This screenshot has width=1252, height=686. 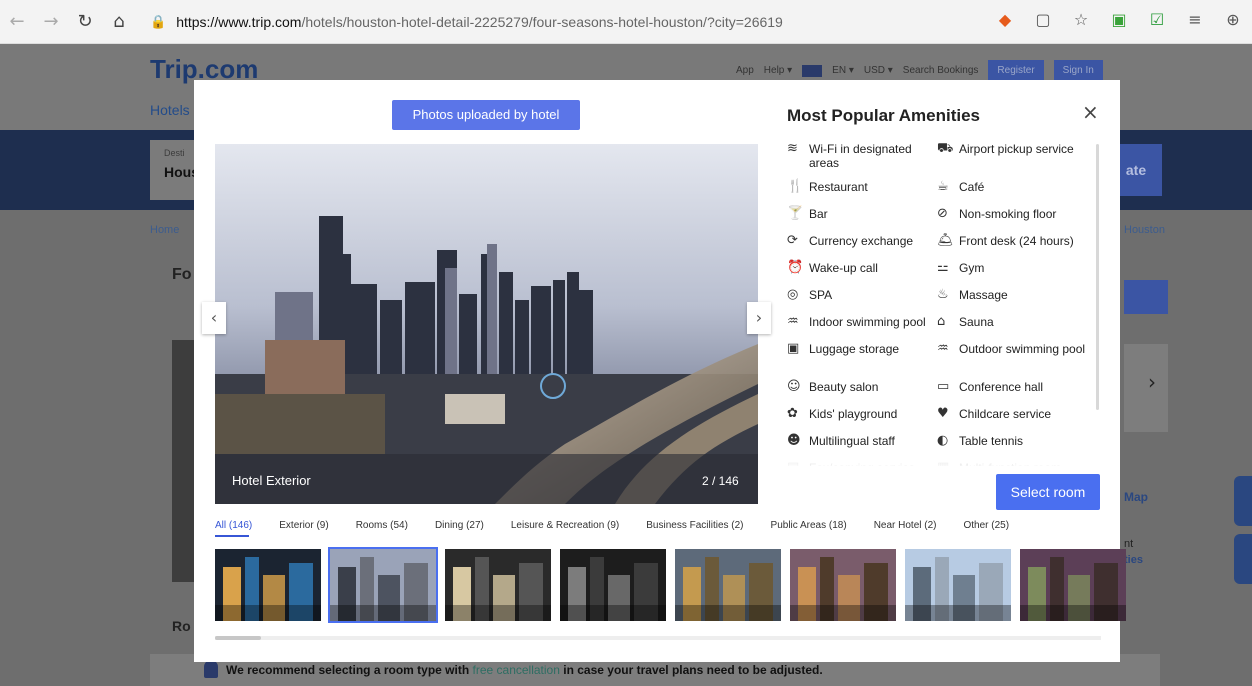 What do you see at coordinates (941, 321) in the screenshot?
I see `sauna-icon: ⌂` at bounding box center [941, 321].